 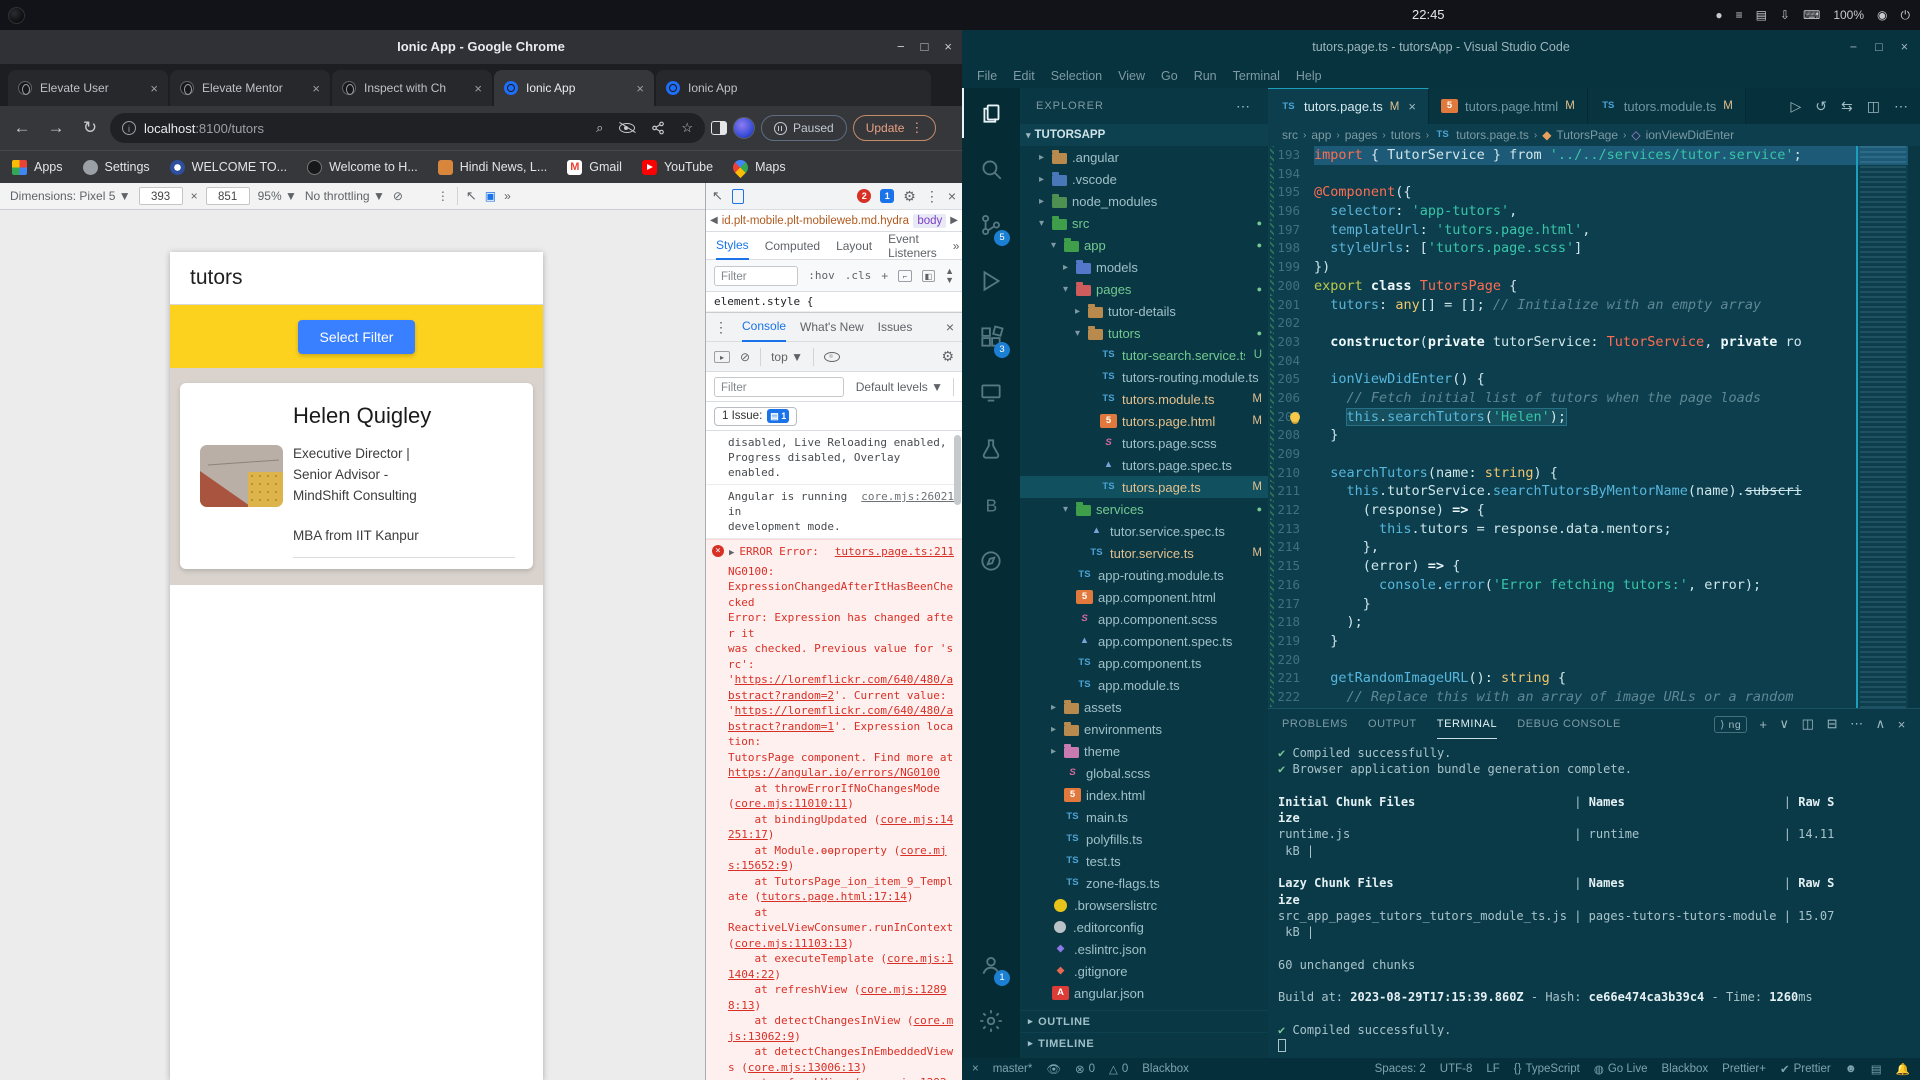 I want to click on system-clock: 22:45, so click(x=1428, y=14).